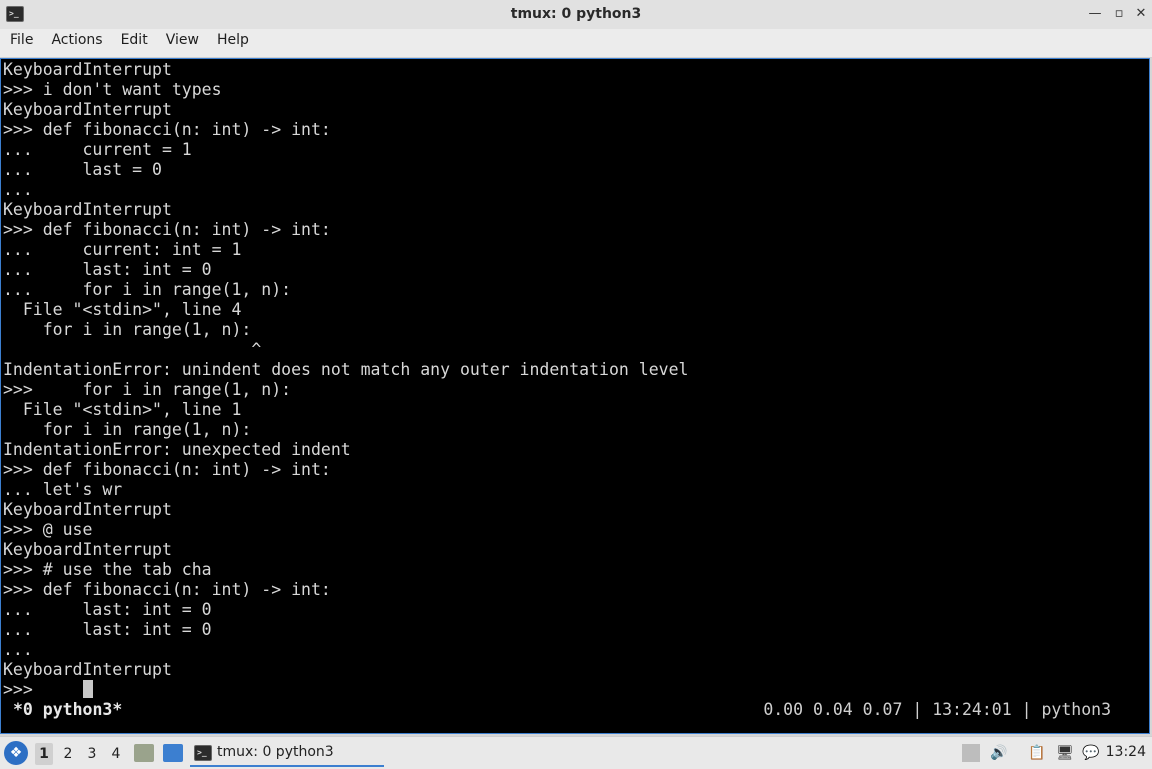  I want to click on terminal-line: File "<stdin>", line 4, so click(122, 309).